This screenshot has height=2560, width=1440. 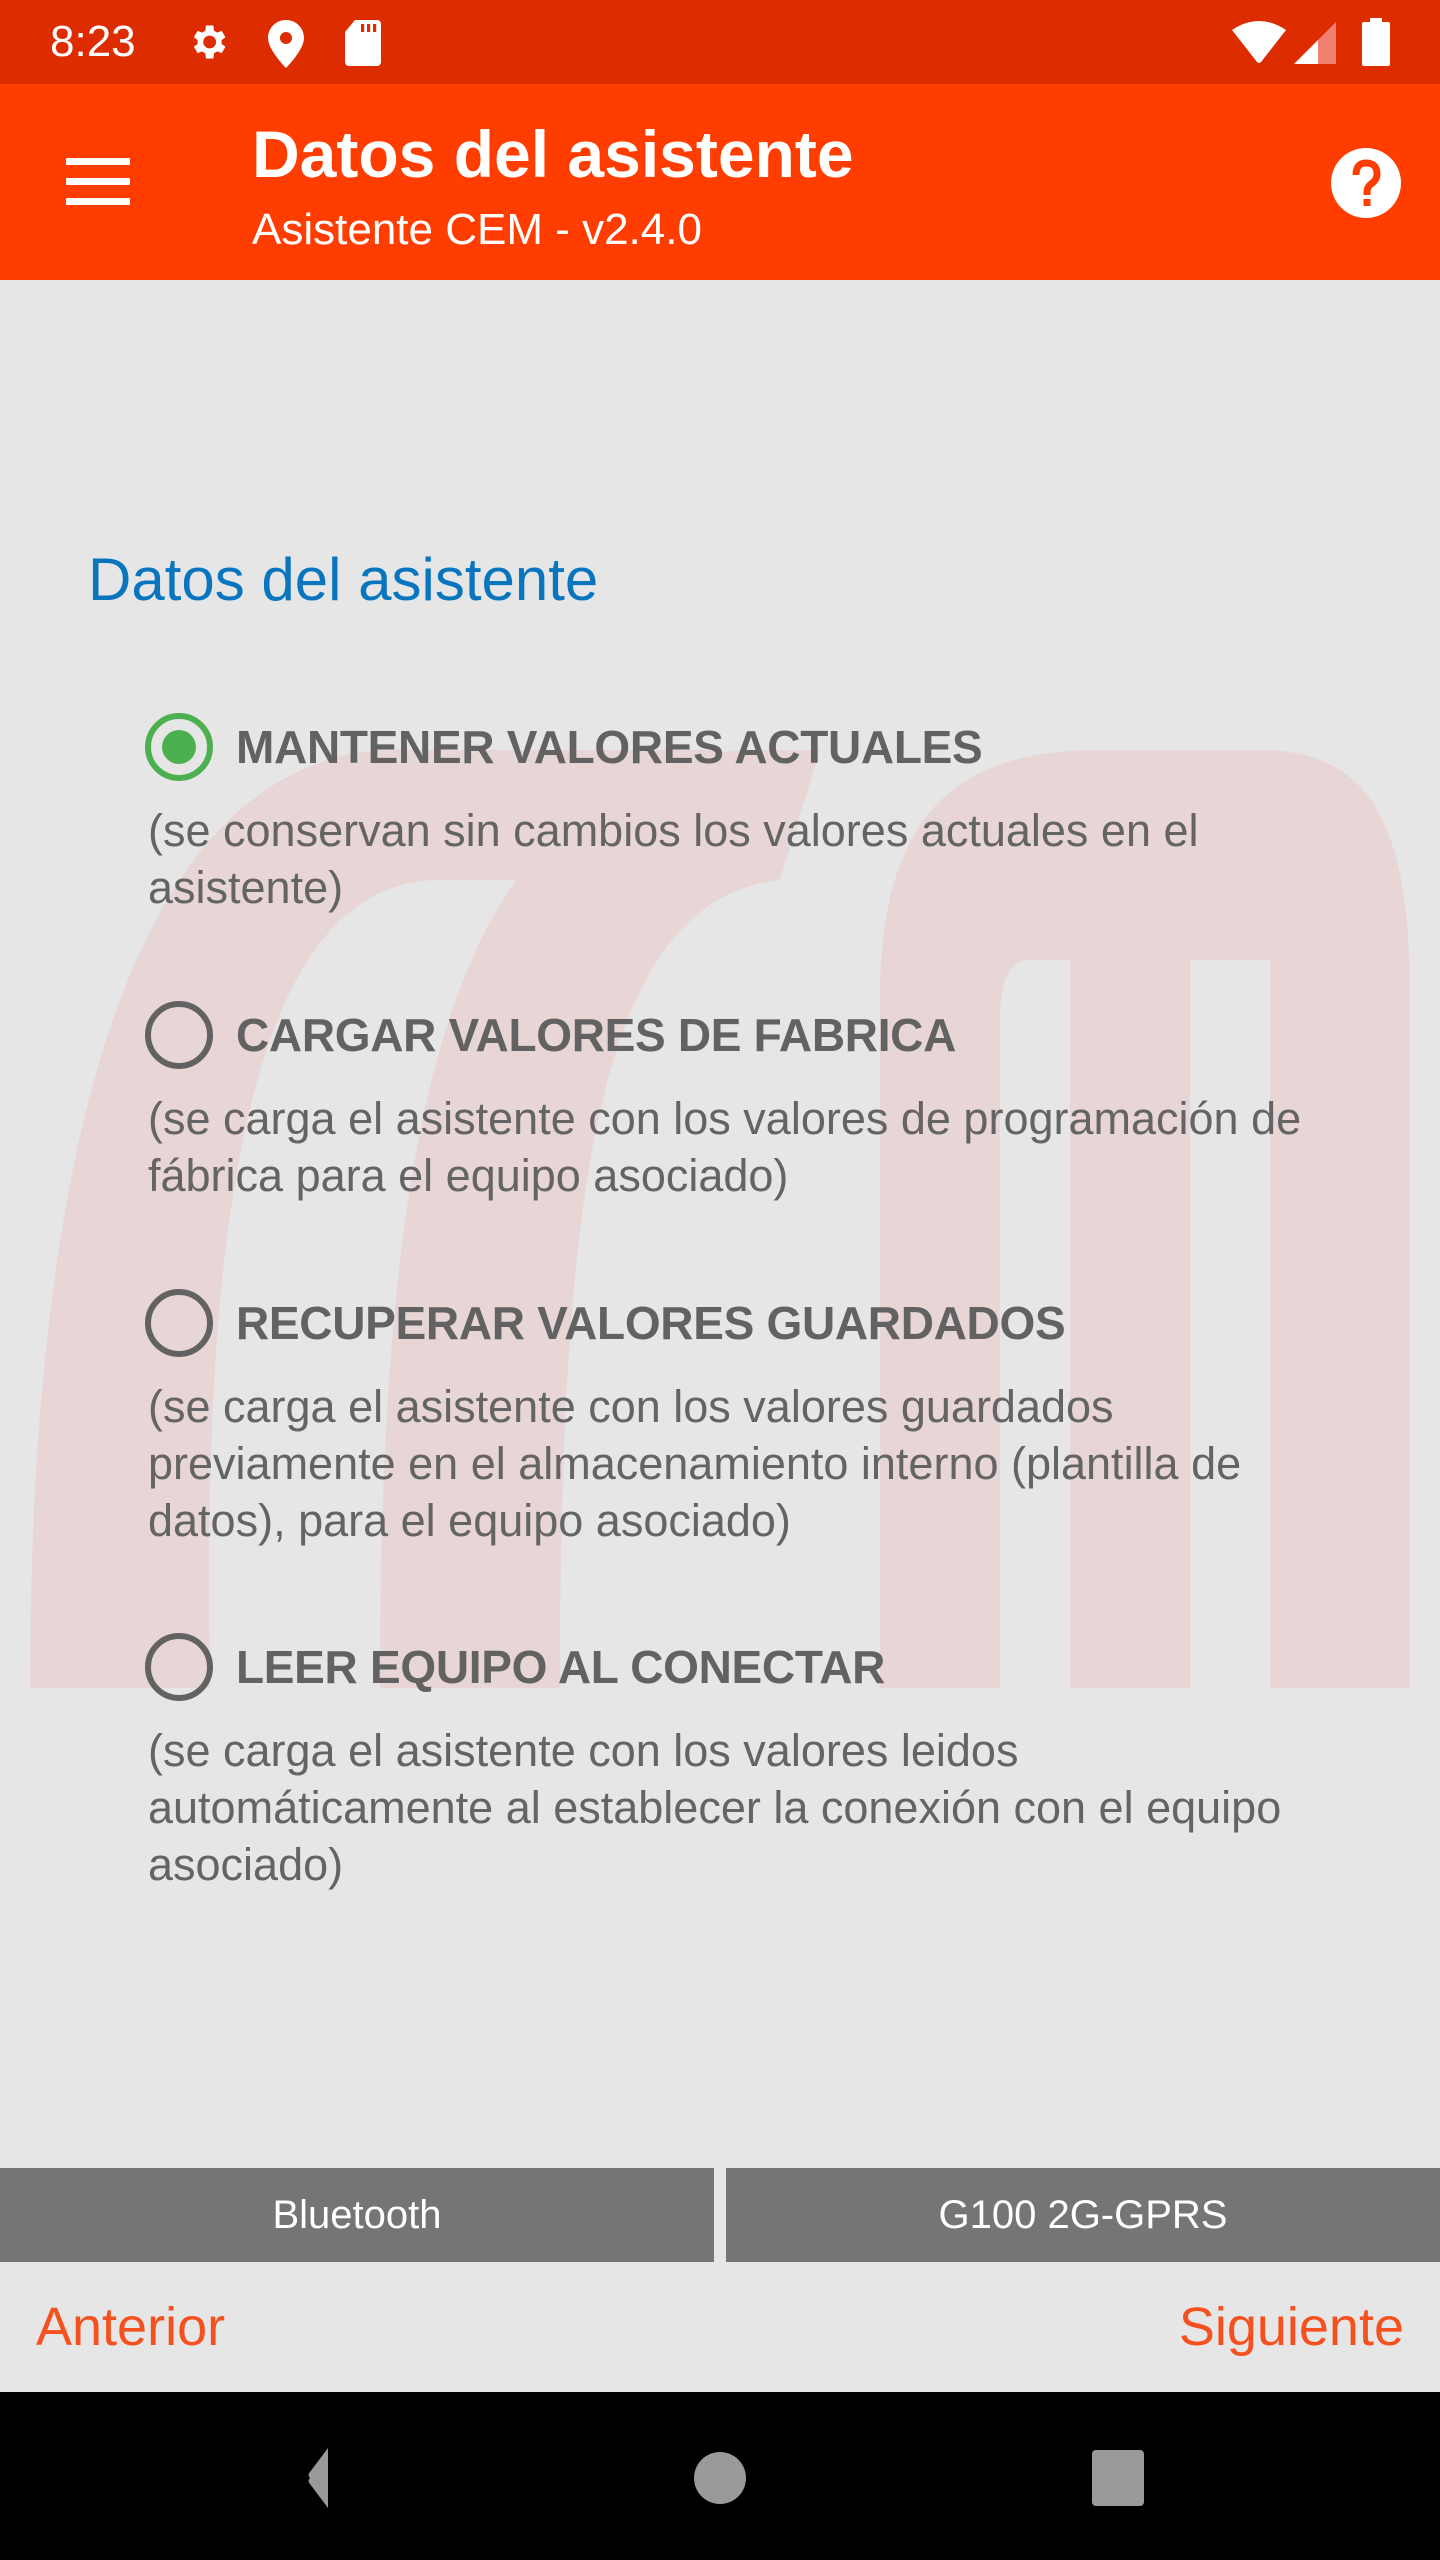 I want to click on app-subtitle: Asistente CEM - v2.4.0, so click(x=477, y=229).